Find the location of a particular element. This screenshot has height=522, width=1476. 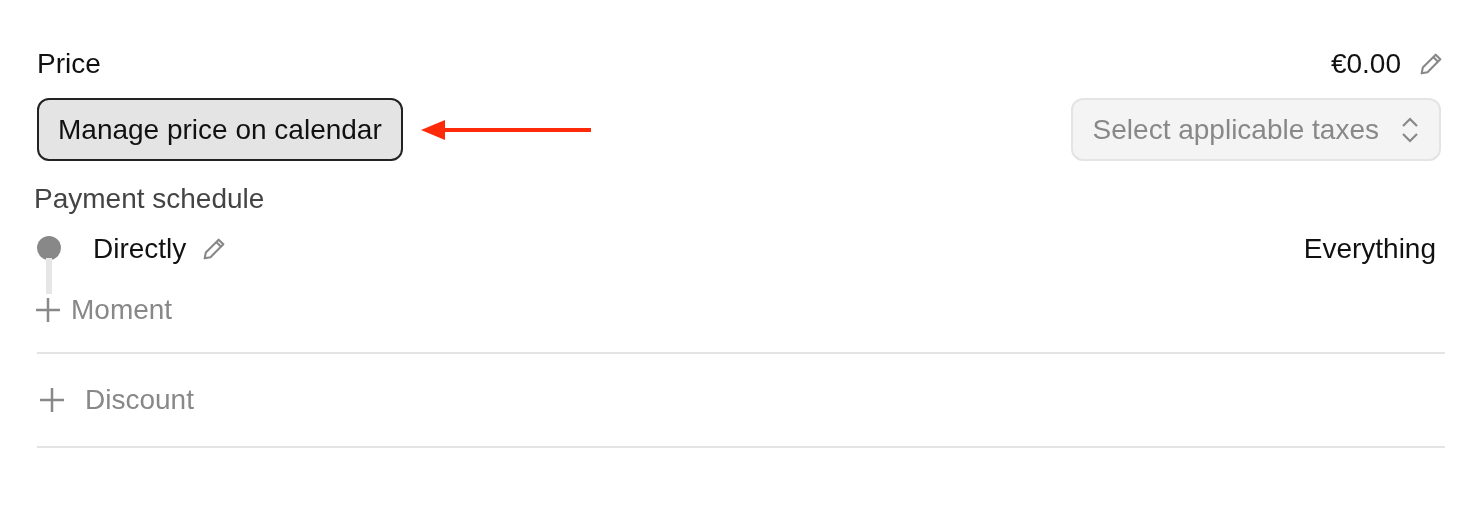

timeline-dot is located at coordinates (49, 248).